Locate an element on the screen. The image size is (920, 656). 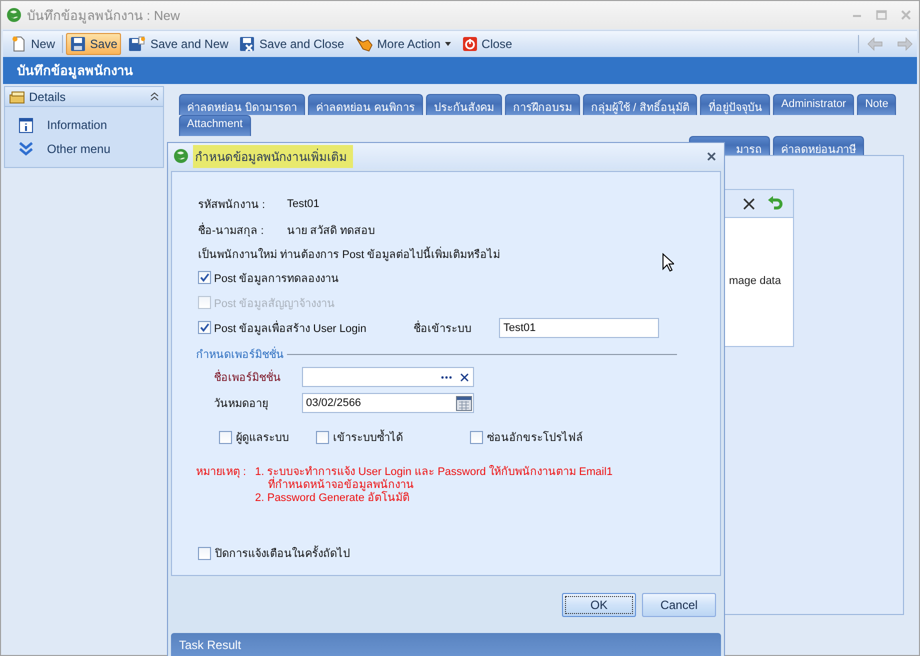
toolbar-button: New is located at coordinates (33, 44).